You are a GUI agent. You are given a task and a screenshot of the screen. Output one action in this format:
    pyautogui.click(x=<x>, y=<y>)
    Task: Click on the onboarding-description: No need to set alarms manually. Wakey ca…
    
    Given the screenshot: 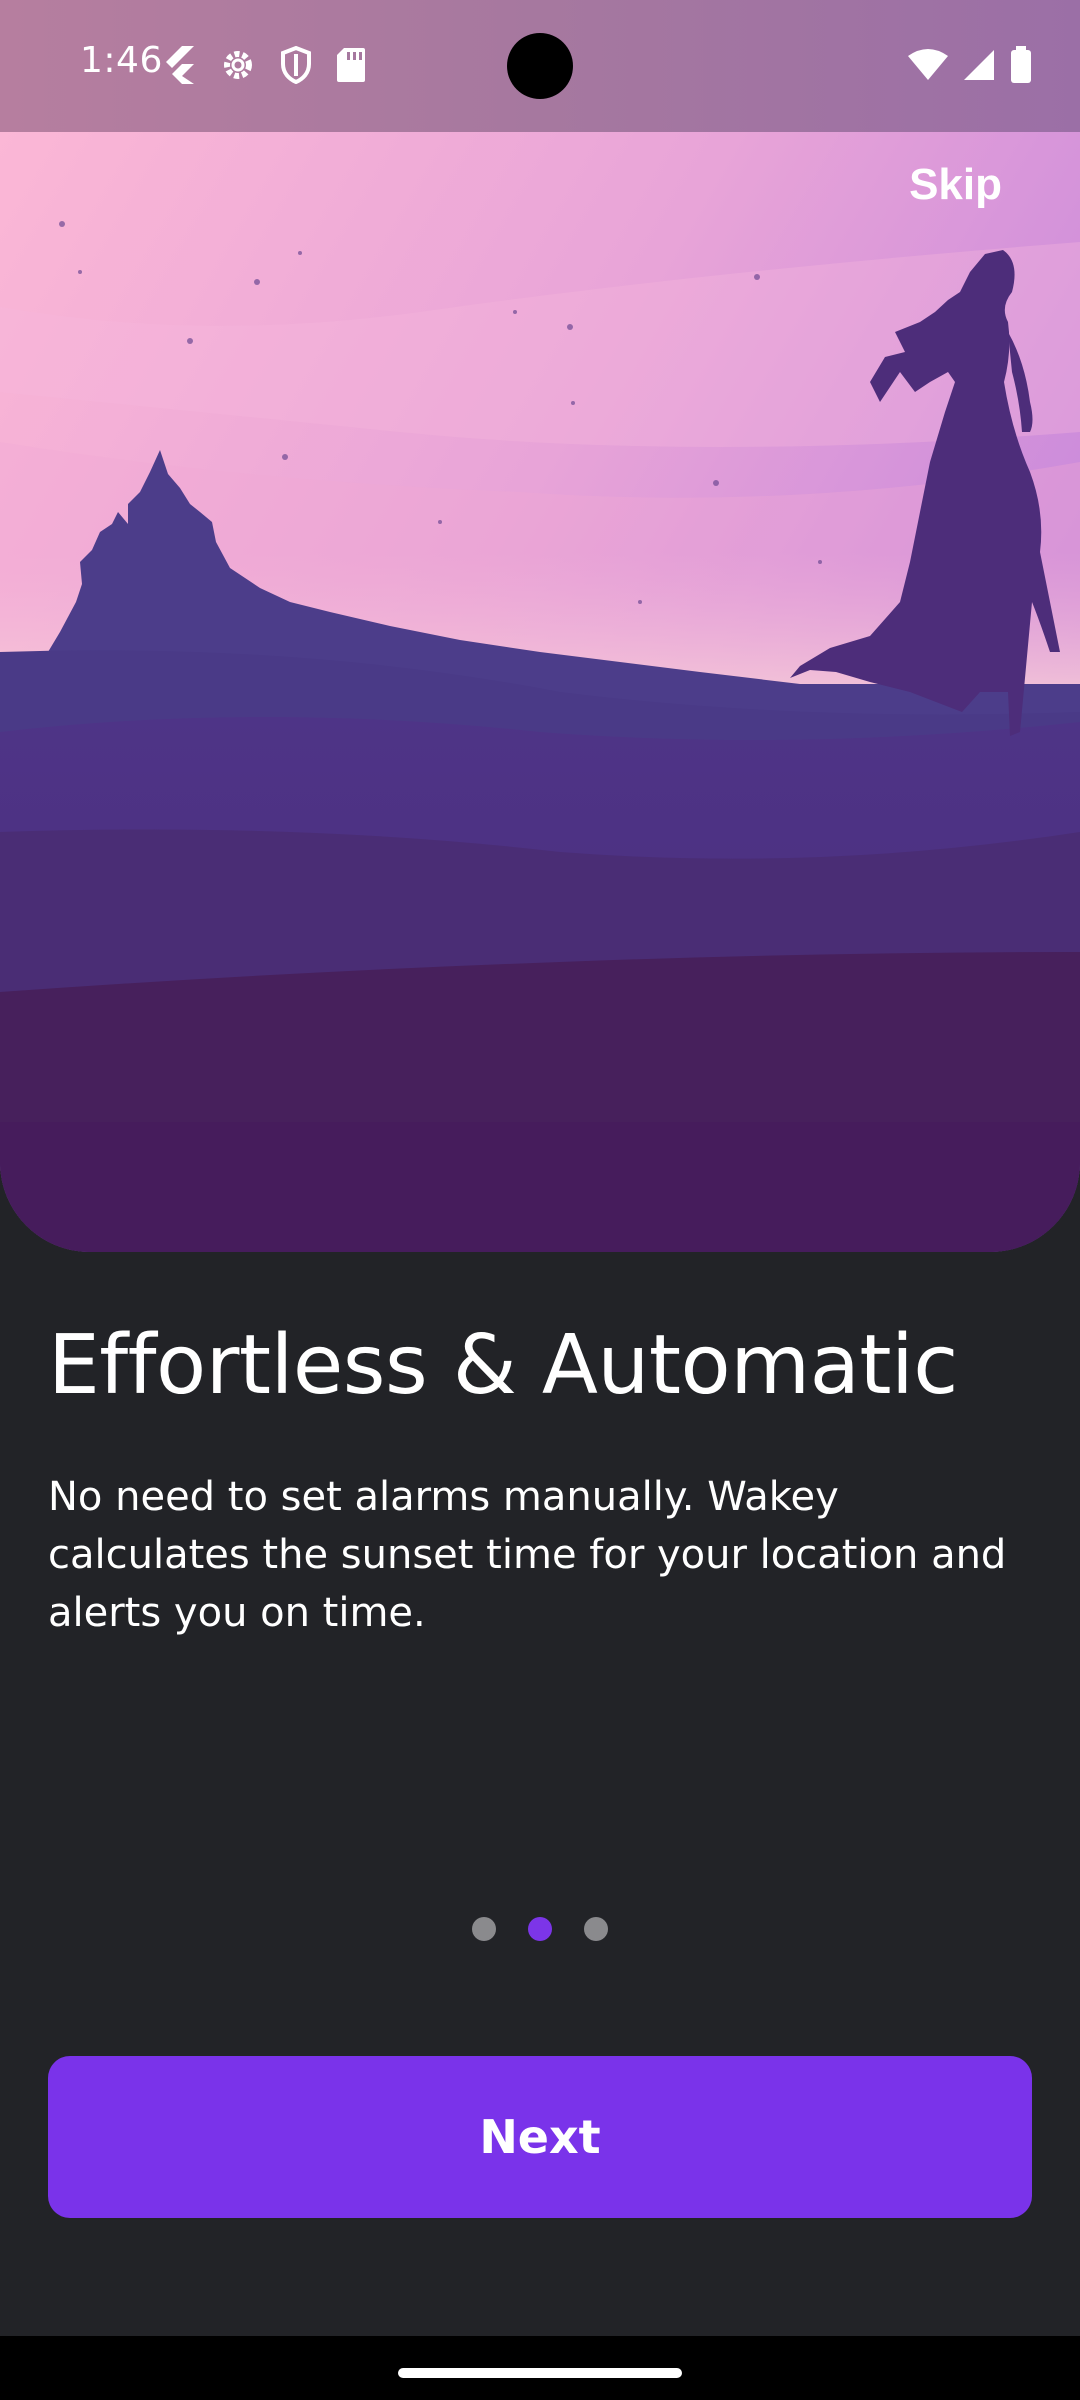 What is the action you would take?
    pyautogui.click(x=527, y=1555)
    